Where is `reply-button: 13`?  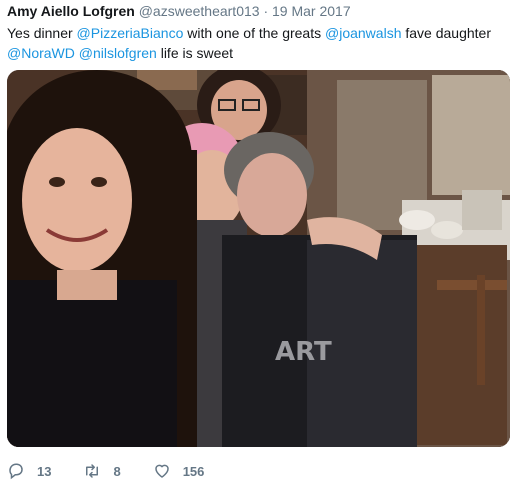 reply-button: 13 is located at coordinates (29, 471).